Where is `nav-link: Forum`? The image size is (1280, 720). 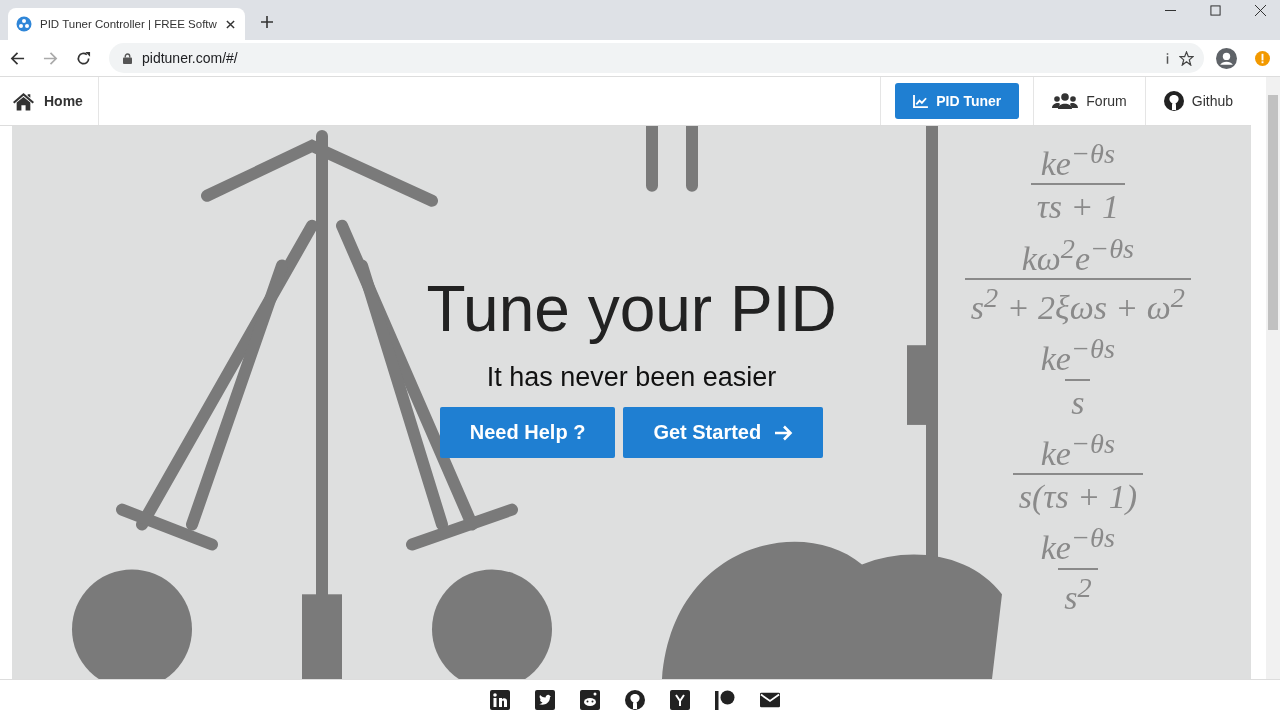 nav-link: Forum is located at coordinates (1089, 101).